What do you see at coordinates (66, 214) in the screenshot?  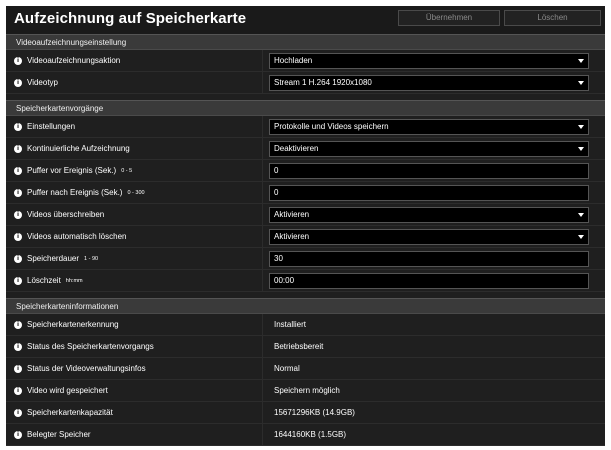 I see `field-label: Videos überschreiben` at bounding box center [66, 214].